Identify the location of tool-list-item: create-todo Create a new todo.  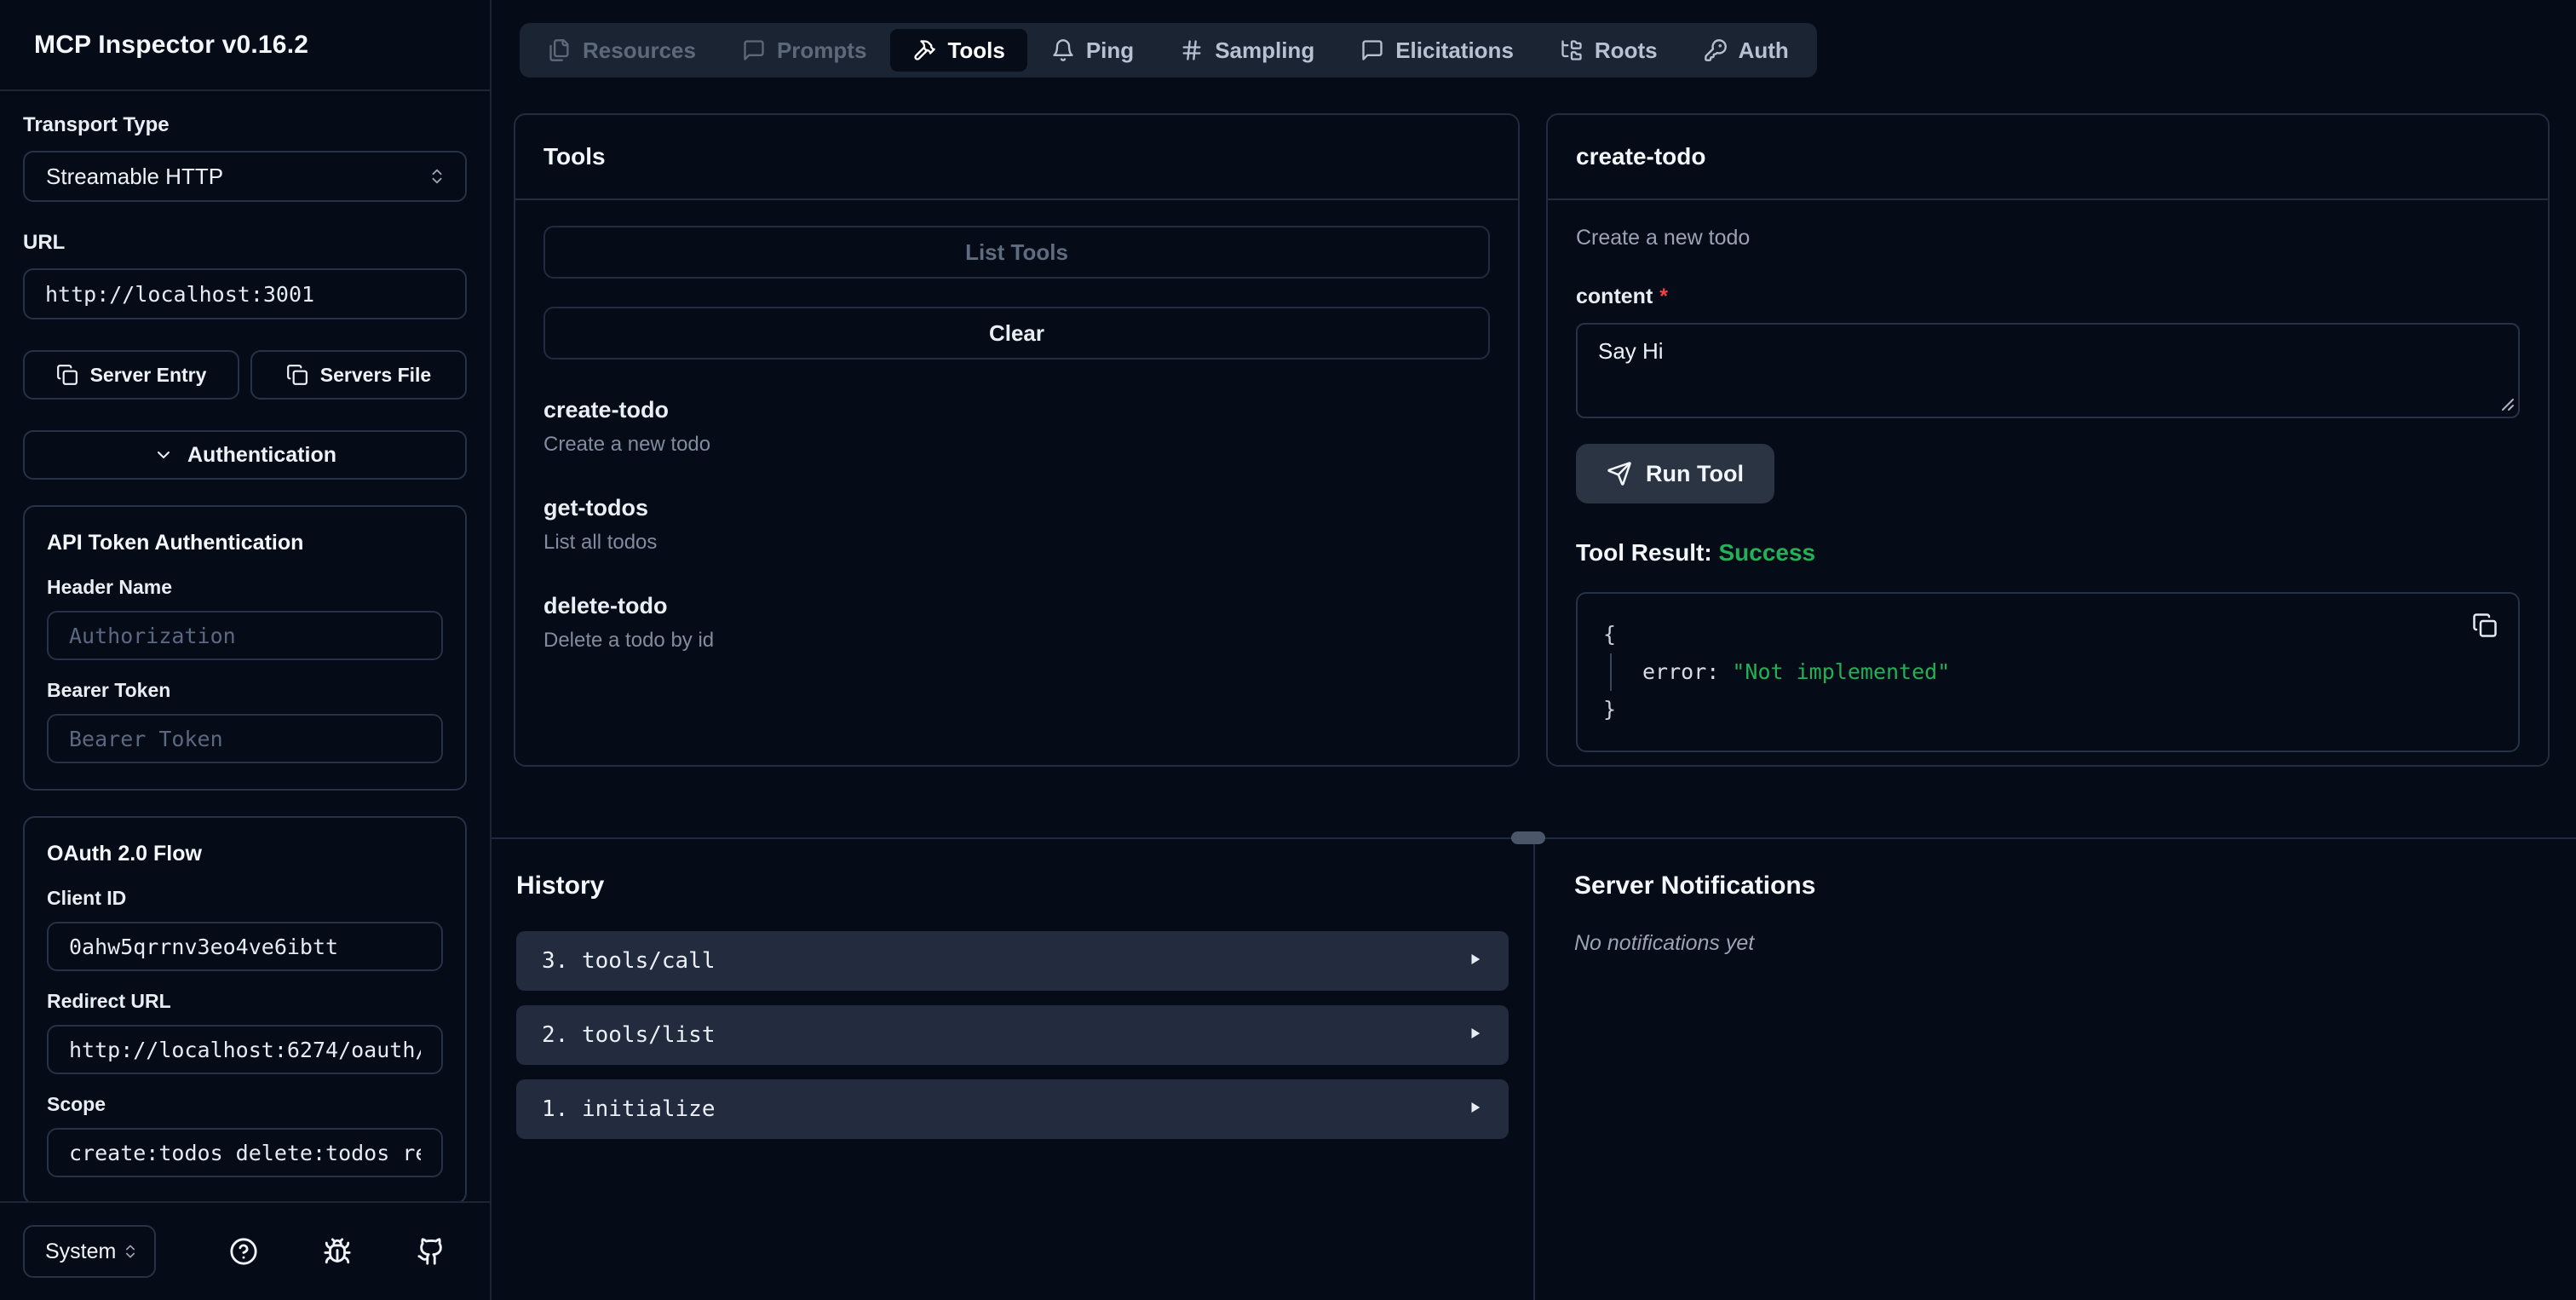
(1017, 427).